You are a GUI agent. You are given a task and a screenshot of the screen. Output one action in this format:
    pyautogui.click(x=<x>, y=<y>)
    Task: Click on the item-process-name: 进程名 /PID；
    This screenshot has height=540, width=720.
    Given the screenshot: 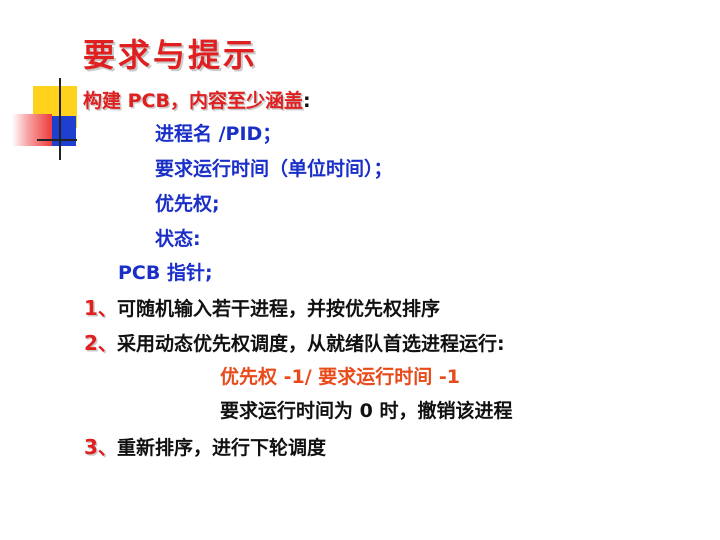 What is the action you would take?
    pyautogui.click(x=218, y=134)
    